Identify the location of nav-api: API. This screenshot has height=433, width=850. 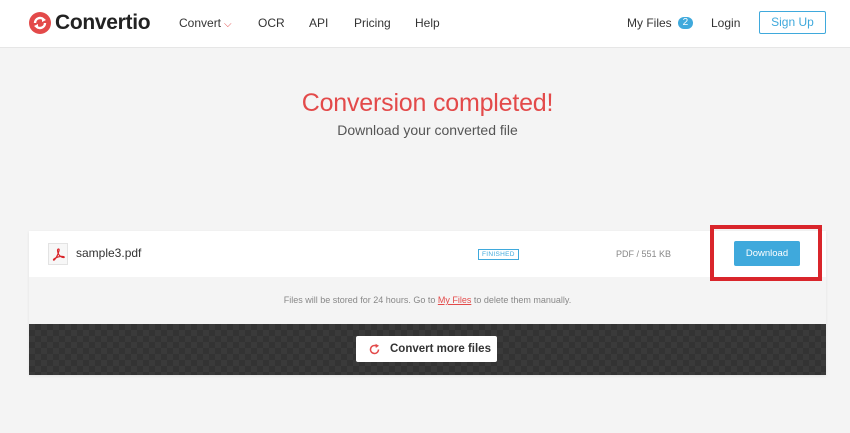
(318, 23).